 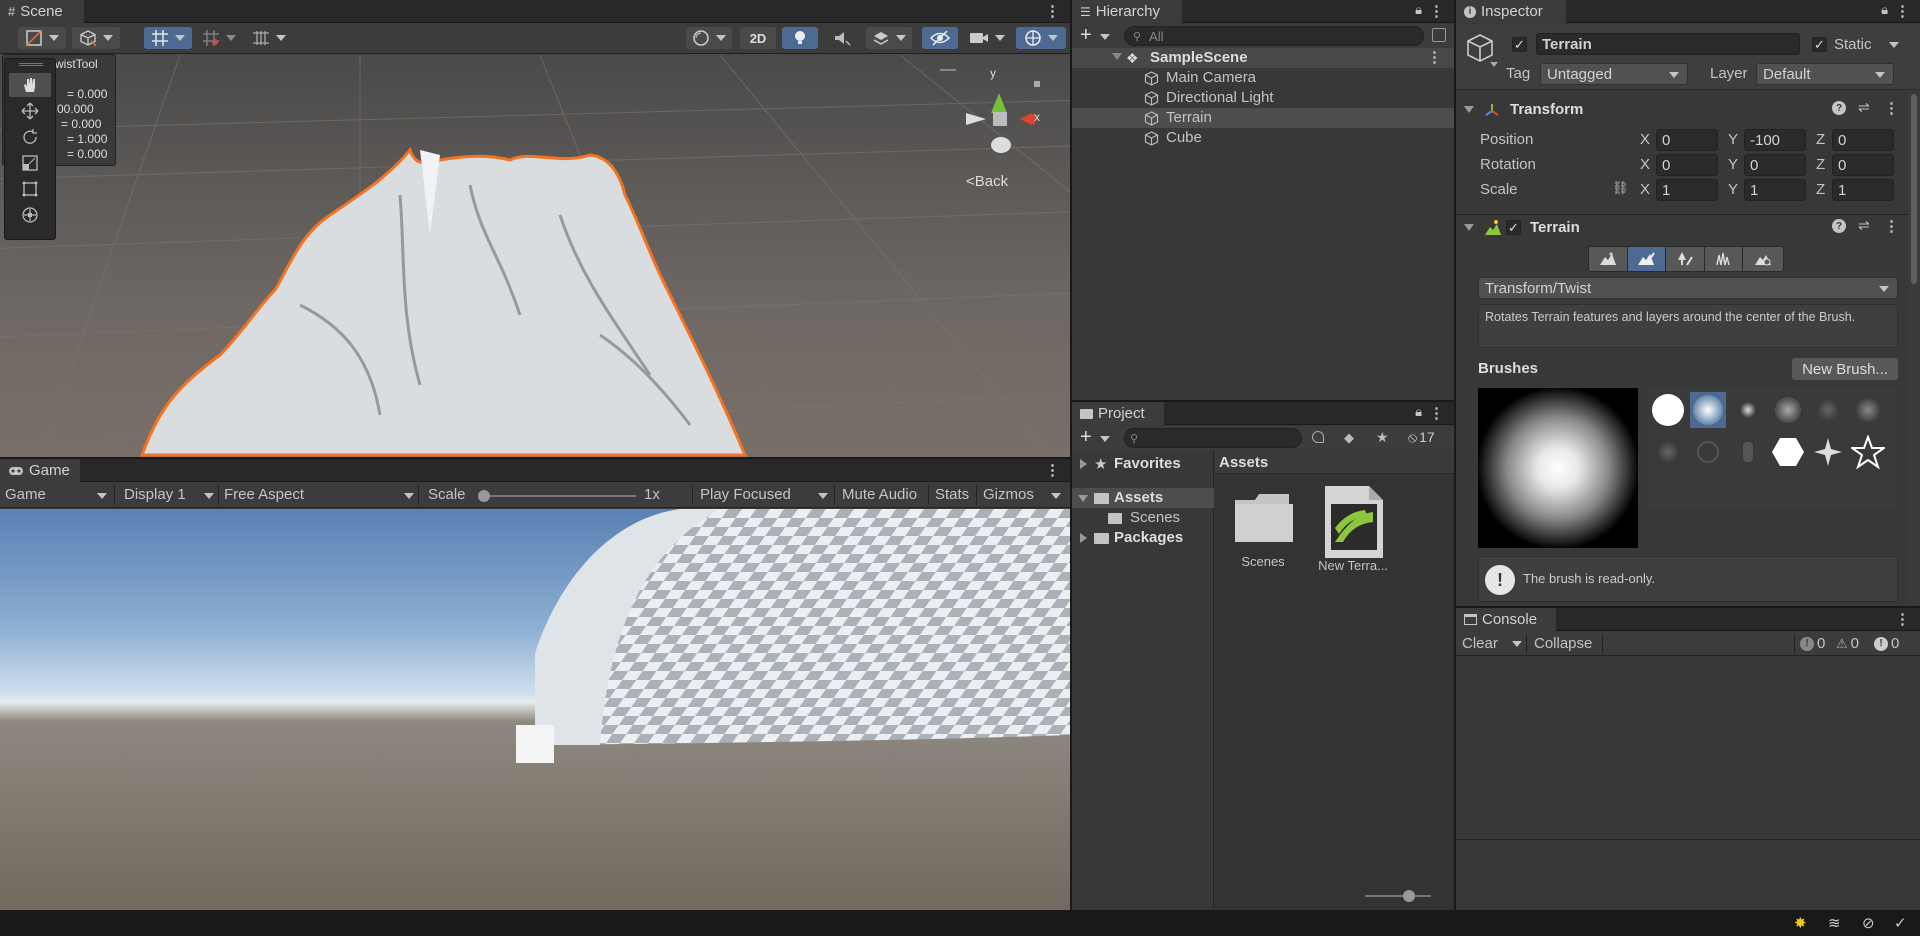 I want to click on object-name-field: Terrain, so click(x=1668, y=44).